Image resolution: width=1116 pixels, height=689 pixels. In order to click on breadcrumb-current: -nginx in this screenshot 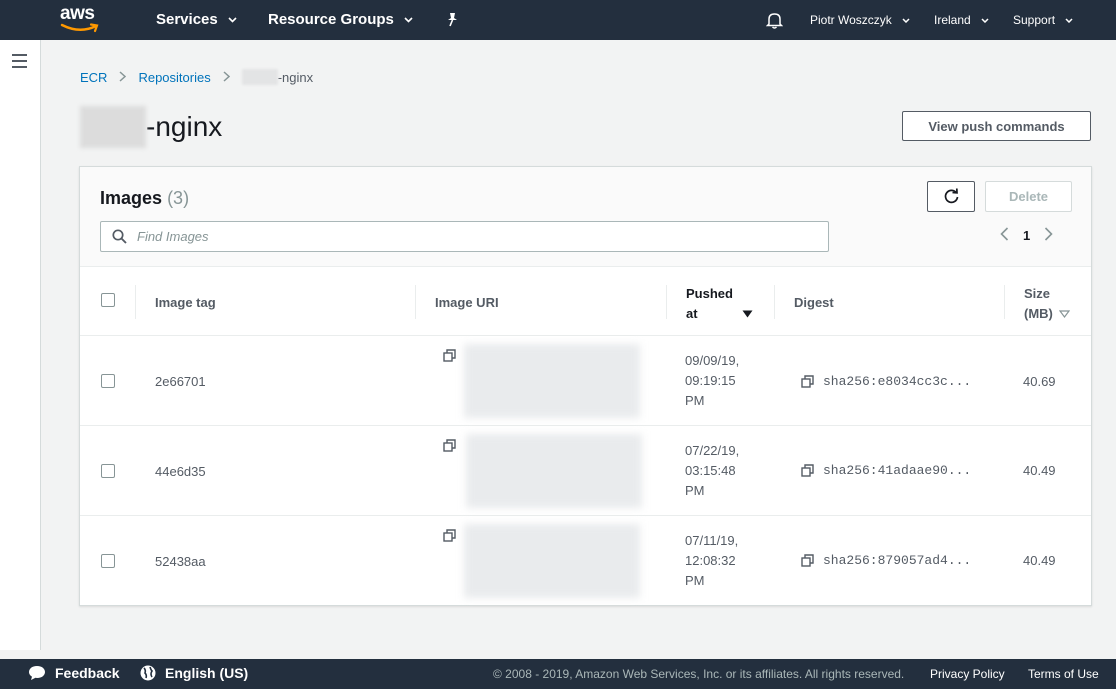, I will do `click(277, 77)`.